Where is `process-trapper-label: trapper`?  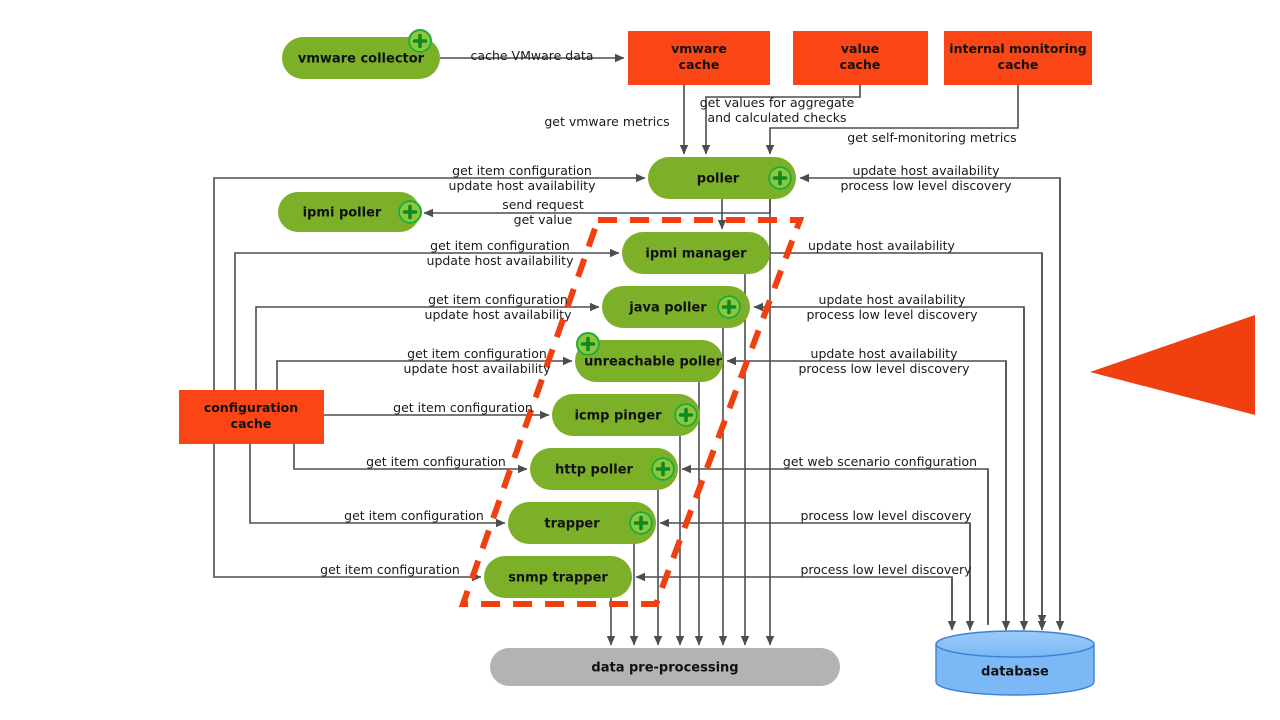
process-trapper-label: trapper is located at coordinates (572, 524).